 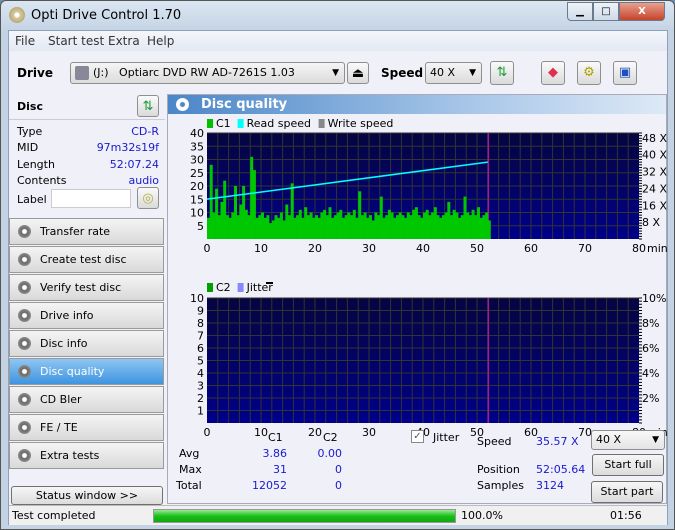 What do you see at coordinates (417, 436) in the screenshot?
I see `jitter-checkbox: ✓` at bounding box center [417, 436].